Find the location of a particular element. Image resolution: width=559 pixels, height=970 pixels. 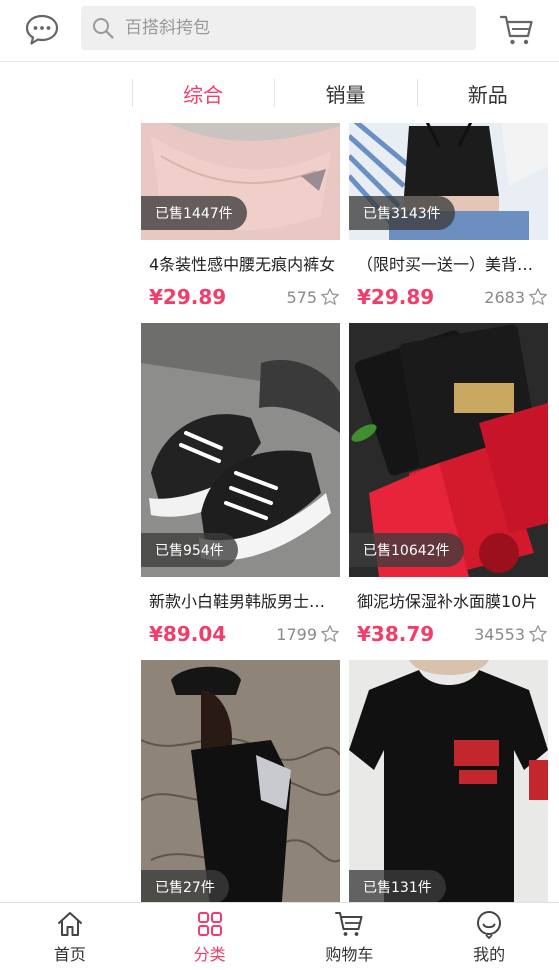

tab-me: 我的 is located at coordinates (489, 936).